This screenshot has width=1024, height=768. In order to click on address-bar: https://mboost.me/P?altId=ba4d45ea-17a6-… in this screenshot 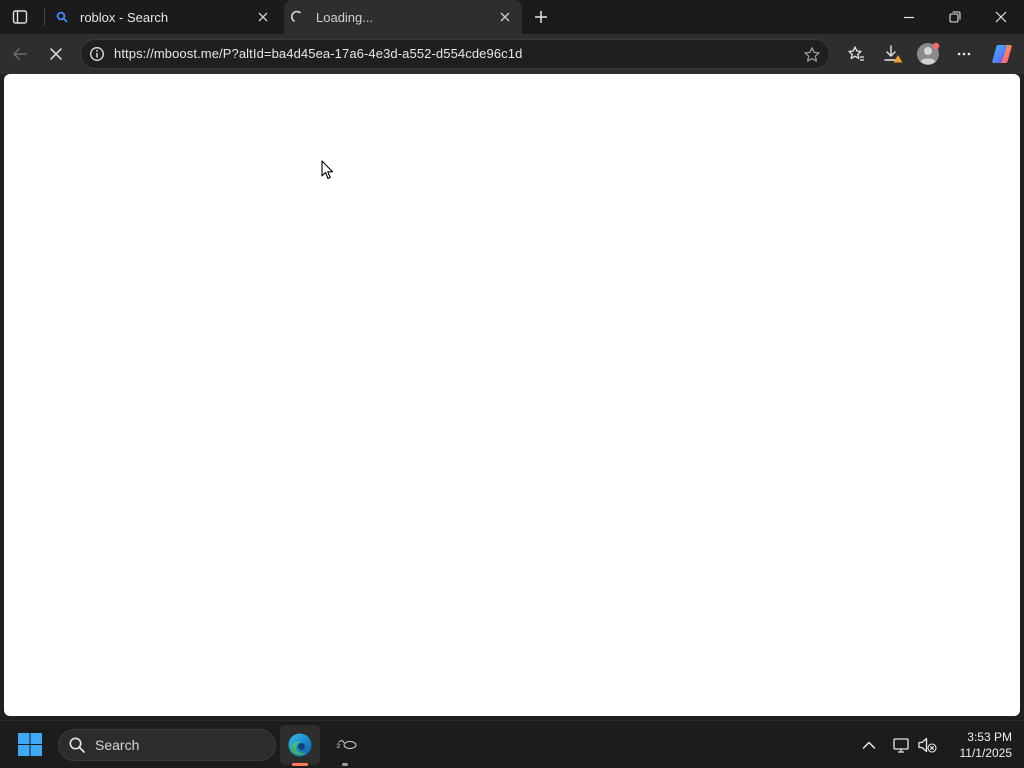, I will do `click(455, 54)`.